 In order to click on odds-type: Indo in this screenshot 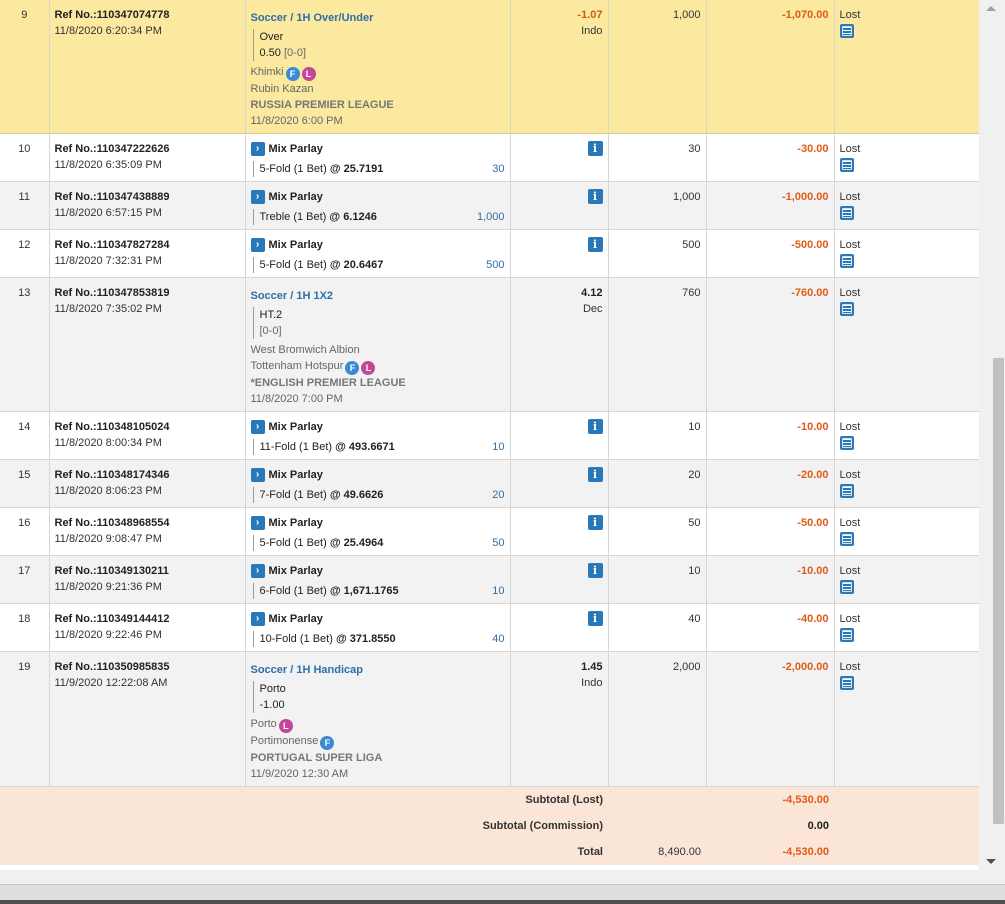, I will do `click(592, 31)`.